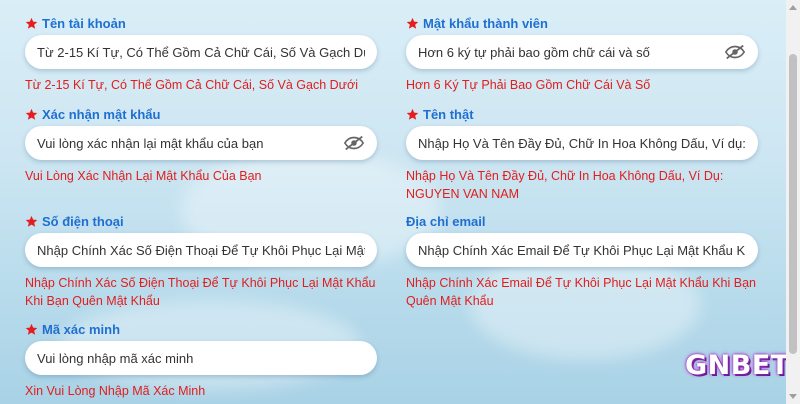 This screenshot has height=404, width=800. I want to click on password-input, so click(568, 52).